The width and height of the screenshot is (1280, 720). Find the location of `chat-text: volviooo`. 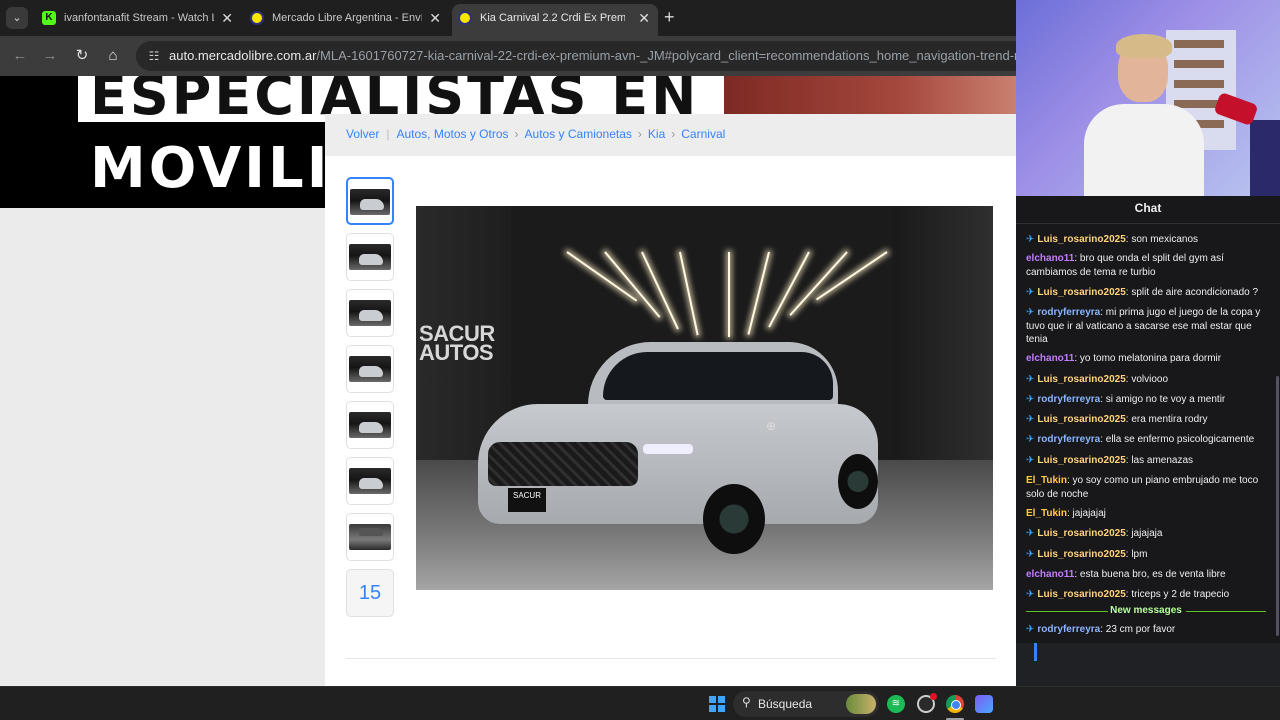

chat-text: volviooo is located at coordinates (1150, 379).